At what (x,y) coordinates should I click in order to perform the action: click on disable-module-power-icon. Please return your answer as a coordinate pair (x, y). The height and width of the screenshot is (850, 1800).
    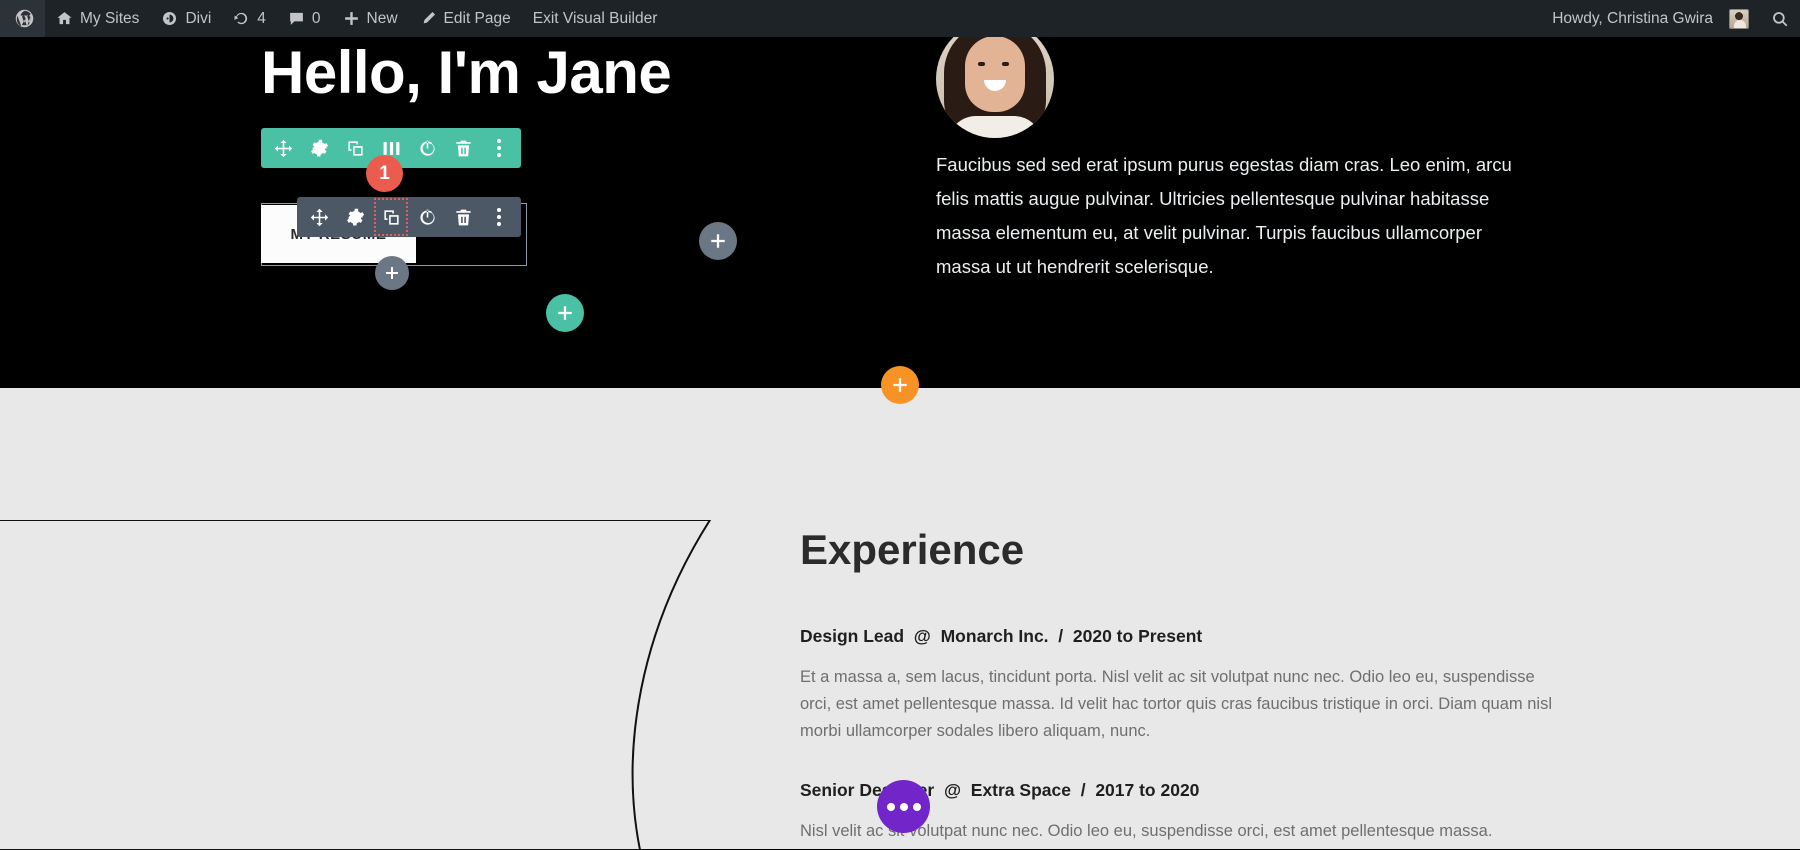
    Looking at the image, I should click on (427, 217).